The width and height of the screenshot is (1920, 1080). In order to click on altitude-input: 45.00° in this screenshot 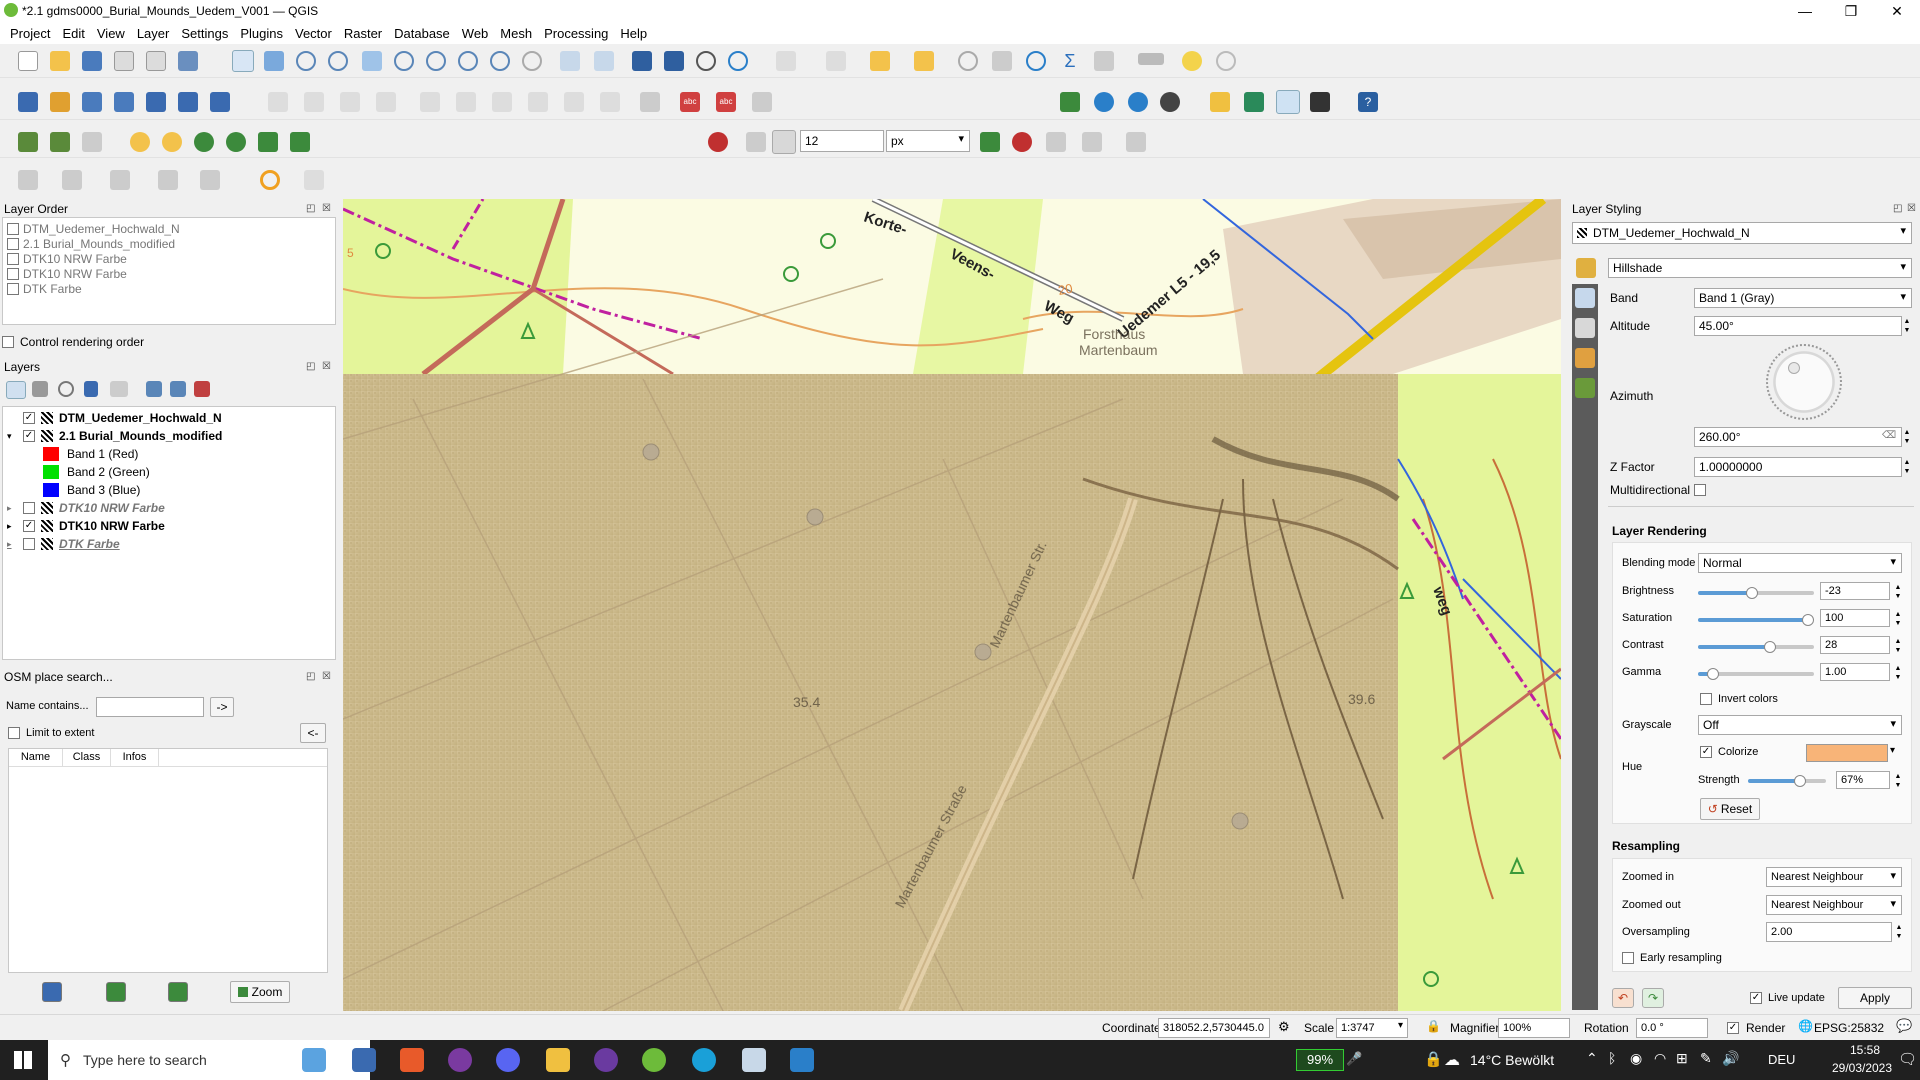, I will do `click(1798, 326)`.